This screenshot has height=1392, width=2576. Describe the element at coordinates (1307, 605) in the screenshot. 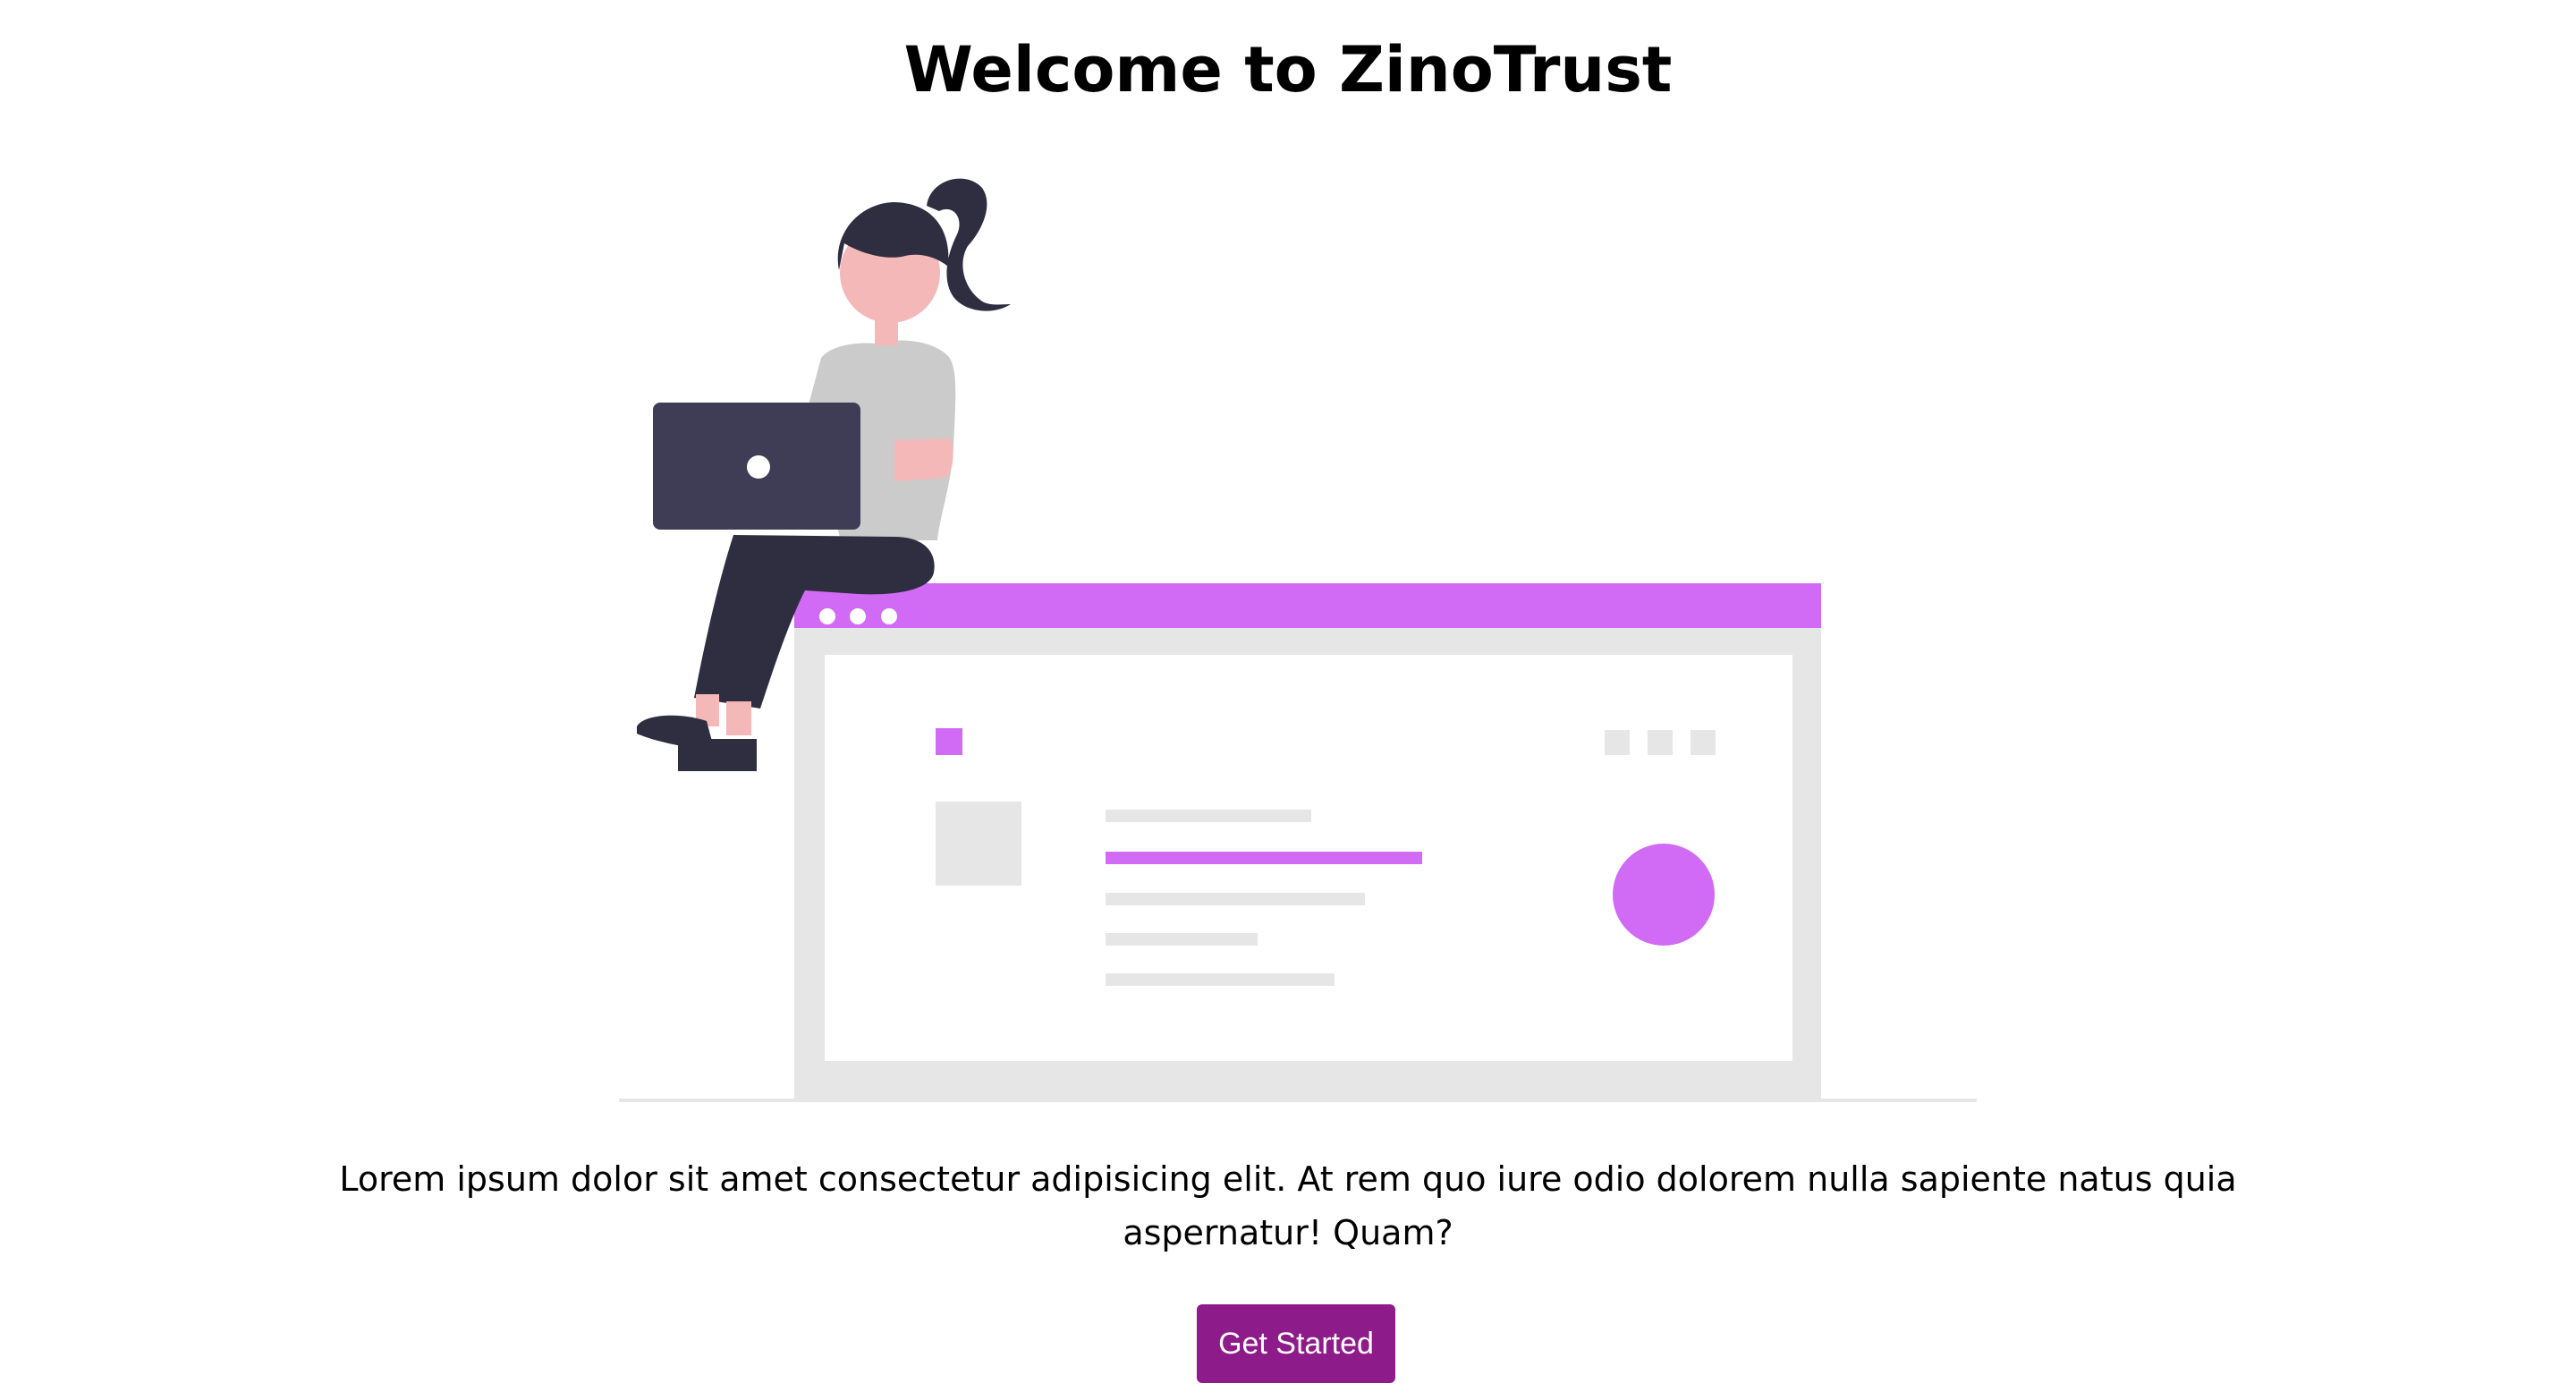

I see `browser-title-bar` at that location.